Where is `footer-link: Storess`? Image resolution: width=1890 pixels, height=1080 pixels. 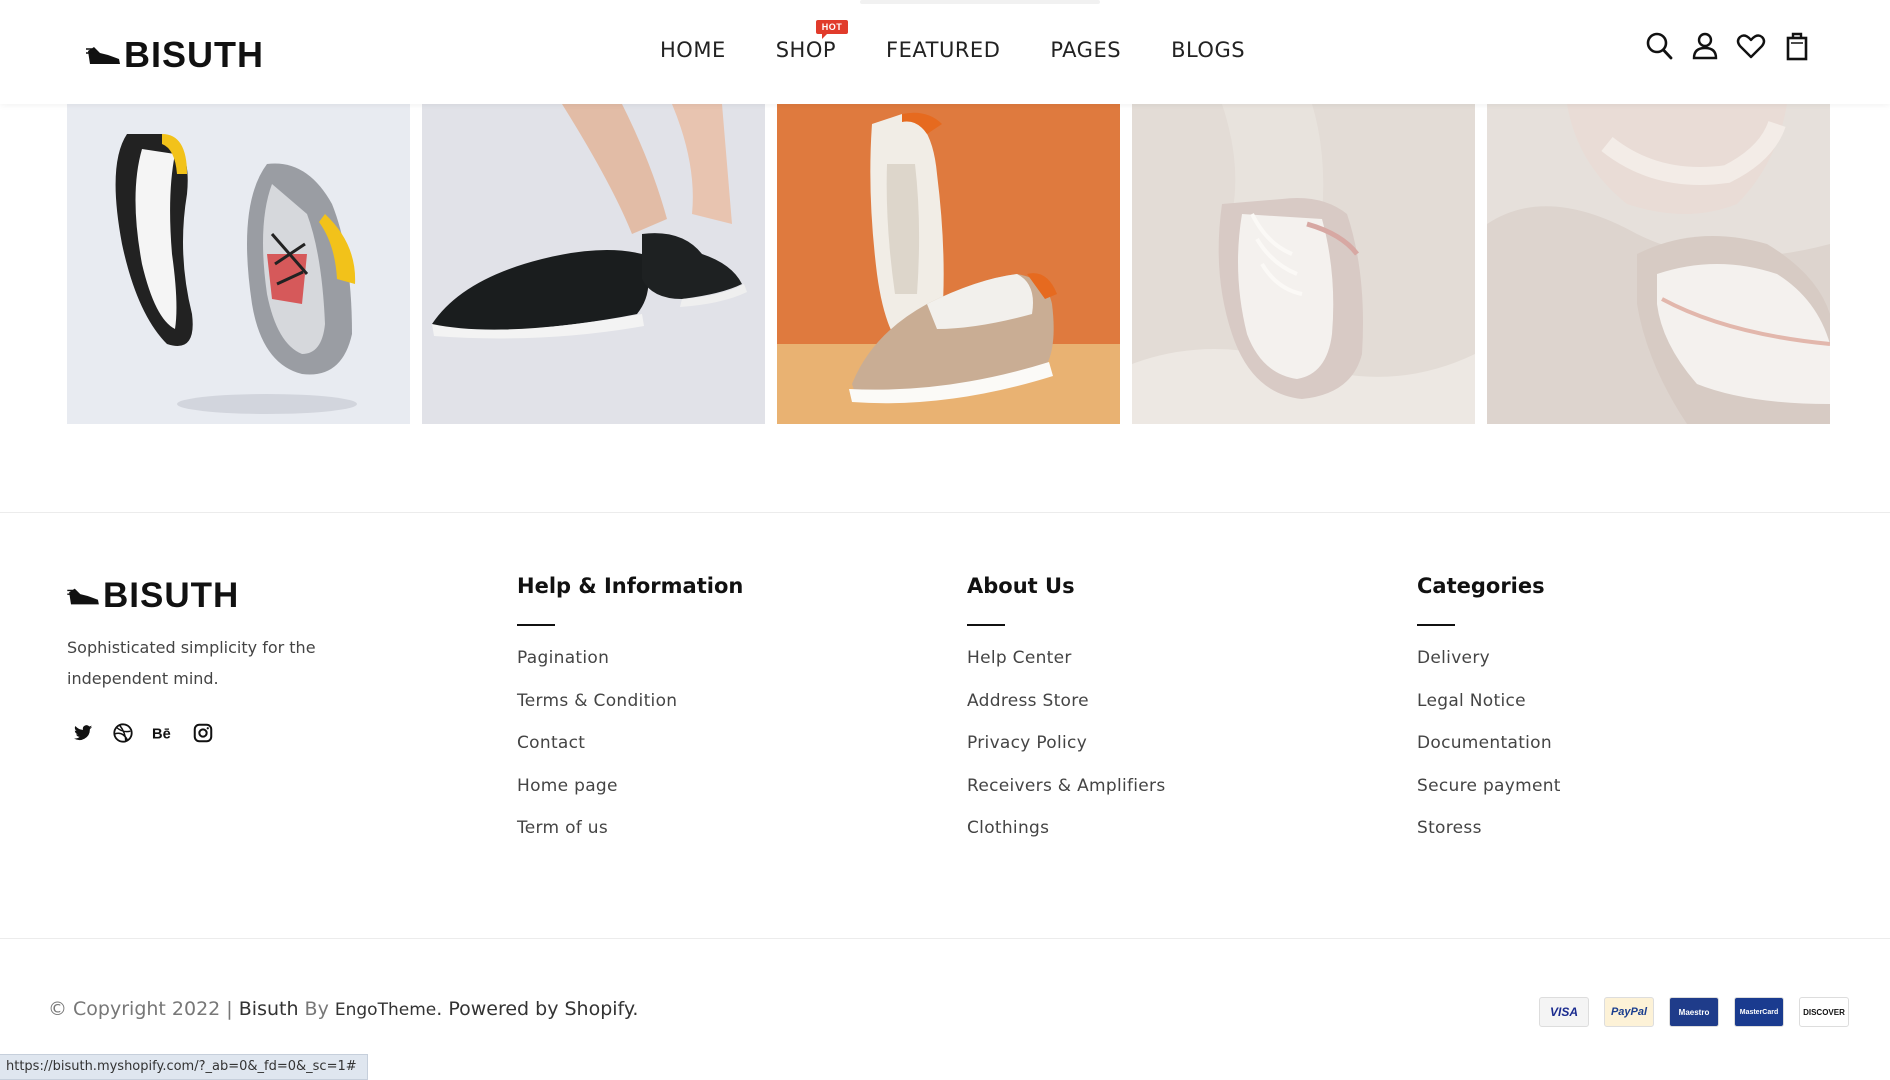 footer-link: Storess is located at coordinates (1489, 839).